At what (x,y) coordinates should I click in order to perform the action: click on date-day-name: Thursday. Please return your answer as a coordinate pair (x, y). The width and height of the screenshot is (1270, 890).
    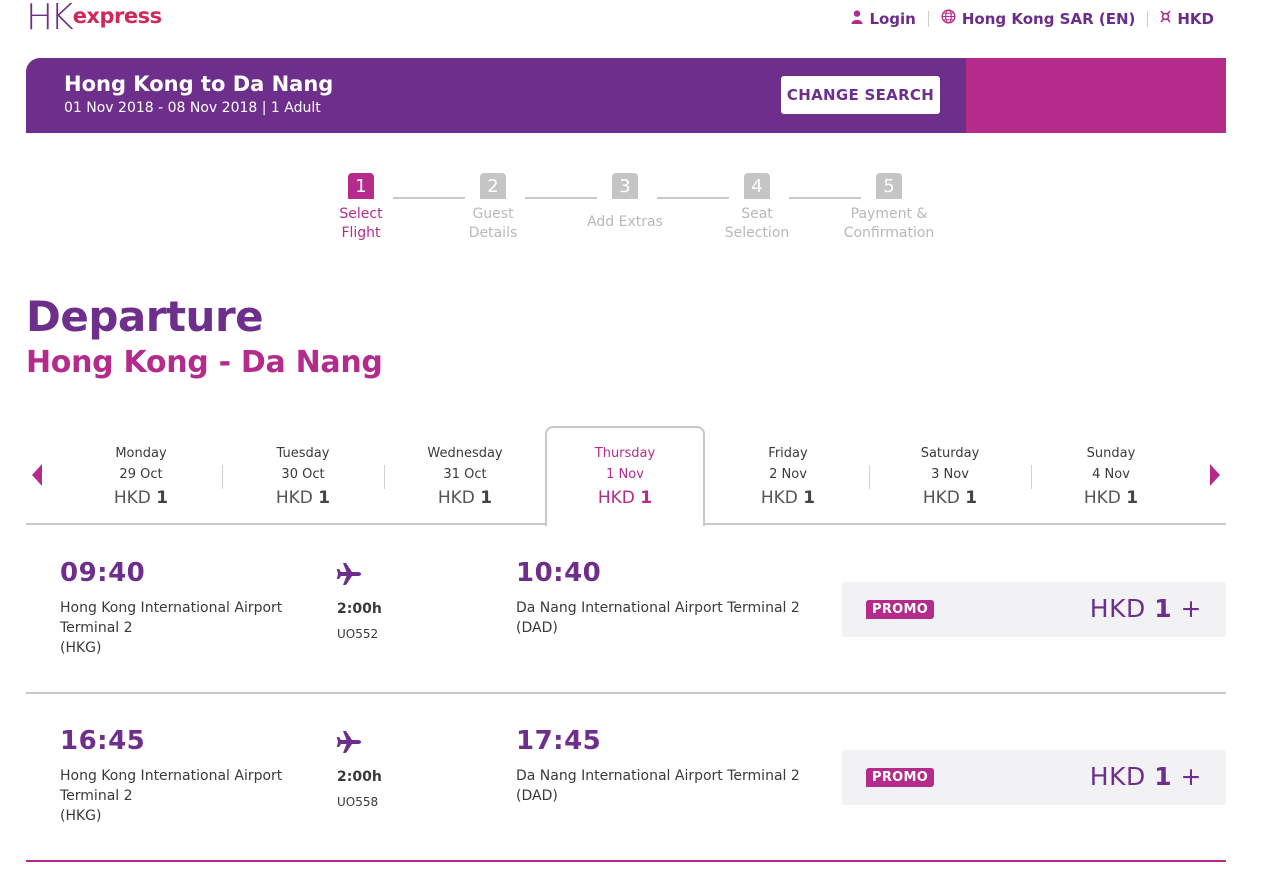
    Looking at the image, I should click on (625, 453).